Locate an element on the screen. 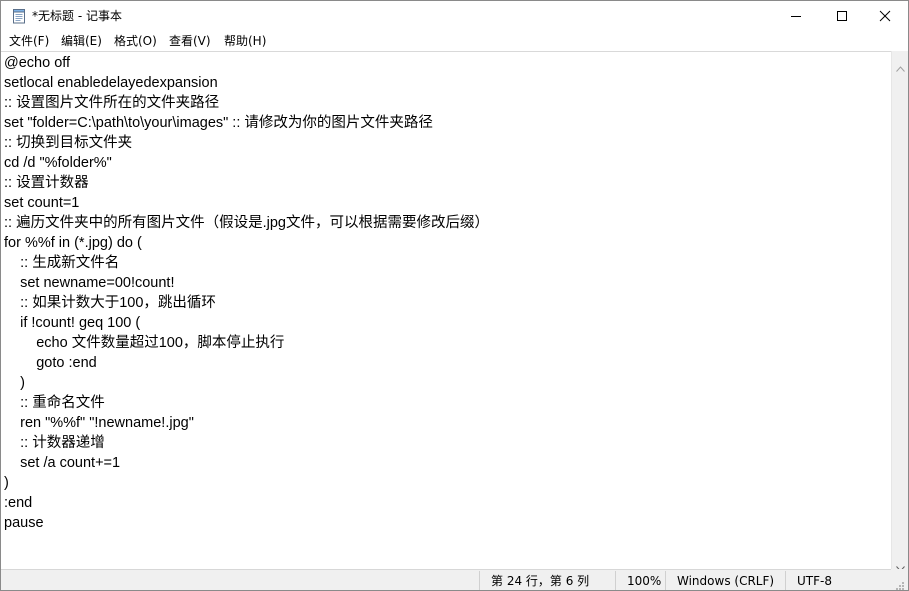  status-line-ending: Windows (CRLF) is located at coordinates (726, 581).